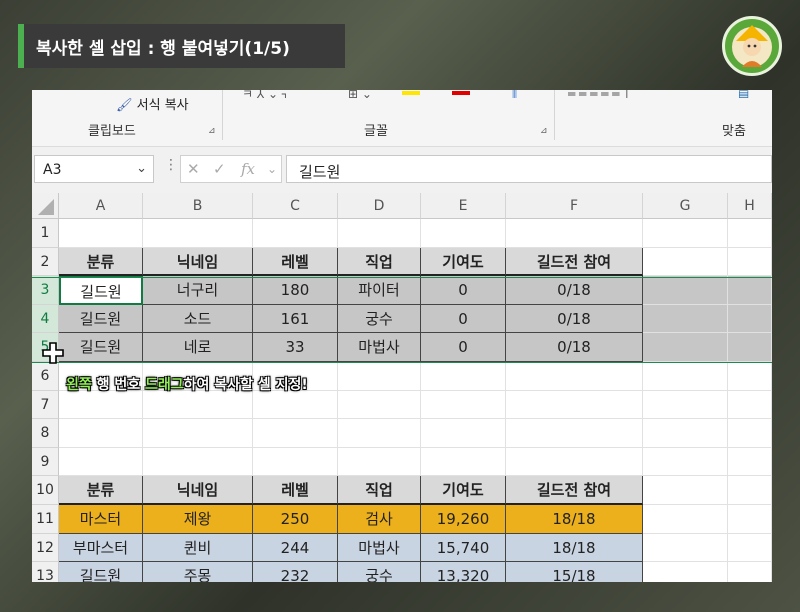 The width and height of the screenshot is (800, 612). What do you see at coordinates (295, 290) in the screenshot?
I see `table-cell: 180` at bounding box center [295, 290].